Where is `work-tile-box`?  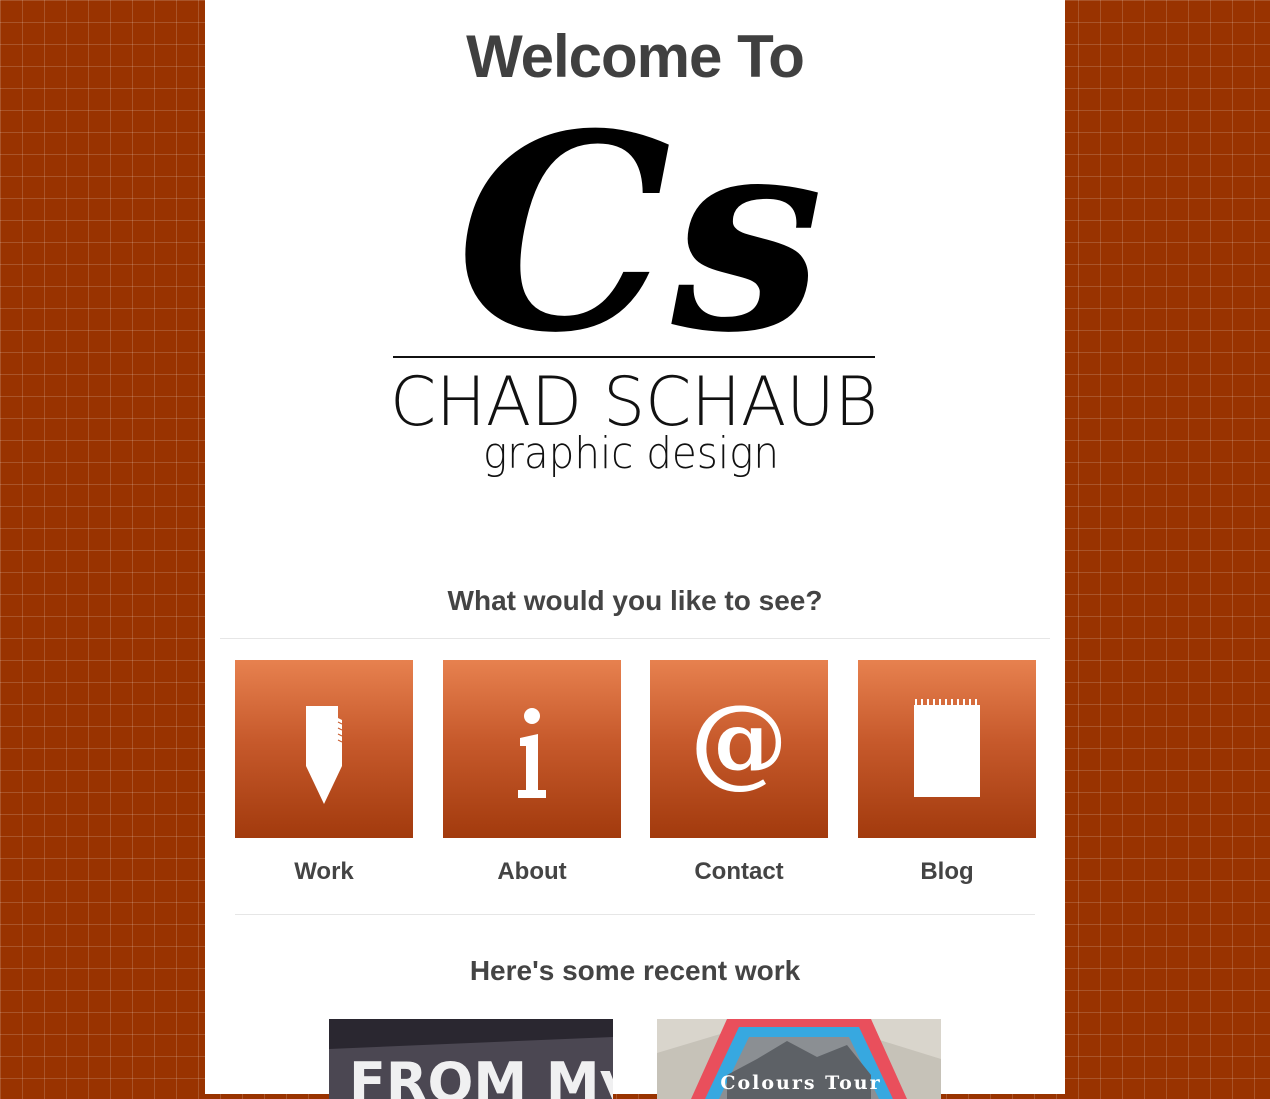
work-tile-box is located at coordinates (324, 749).